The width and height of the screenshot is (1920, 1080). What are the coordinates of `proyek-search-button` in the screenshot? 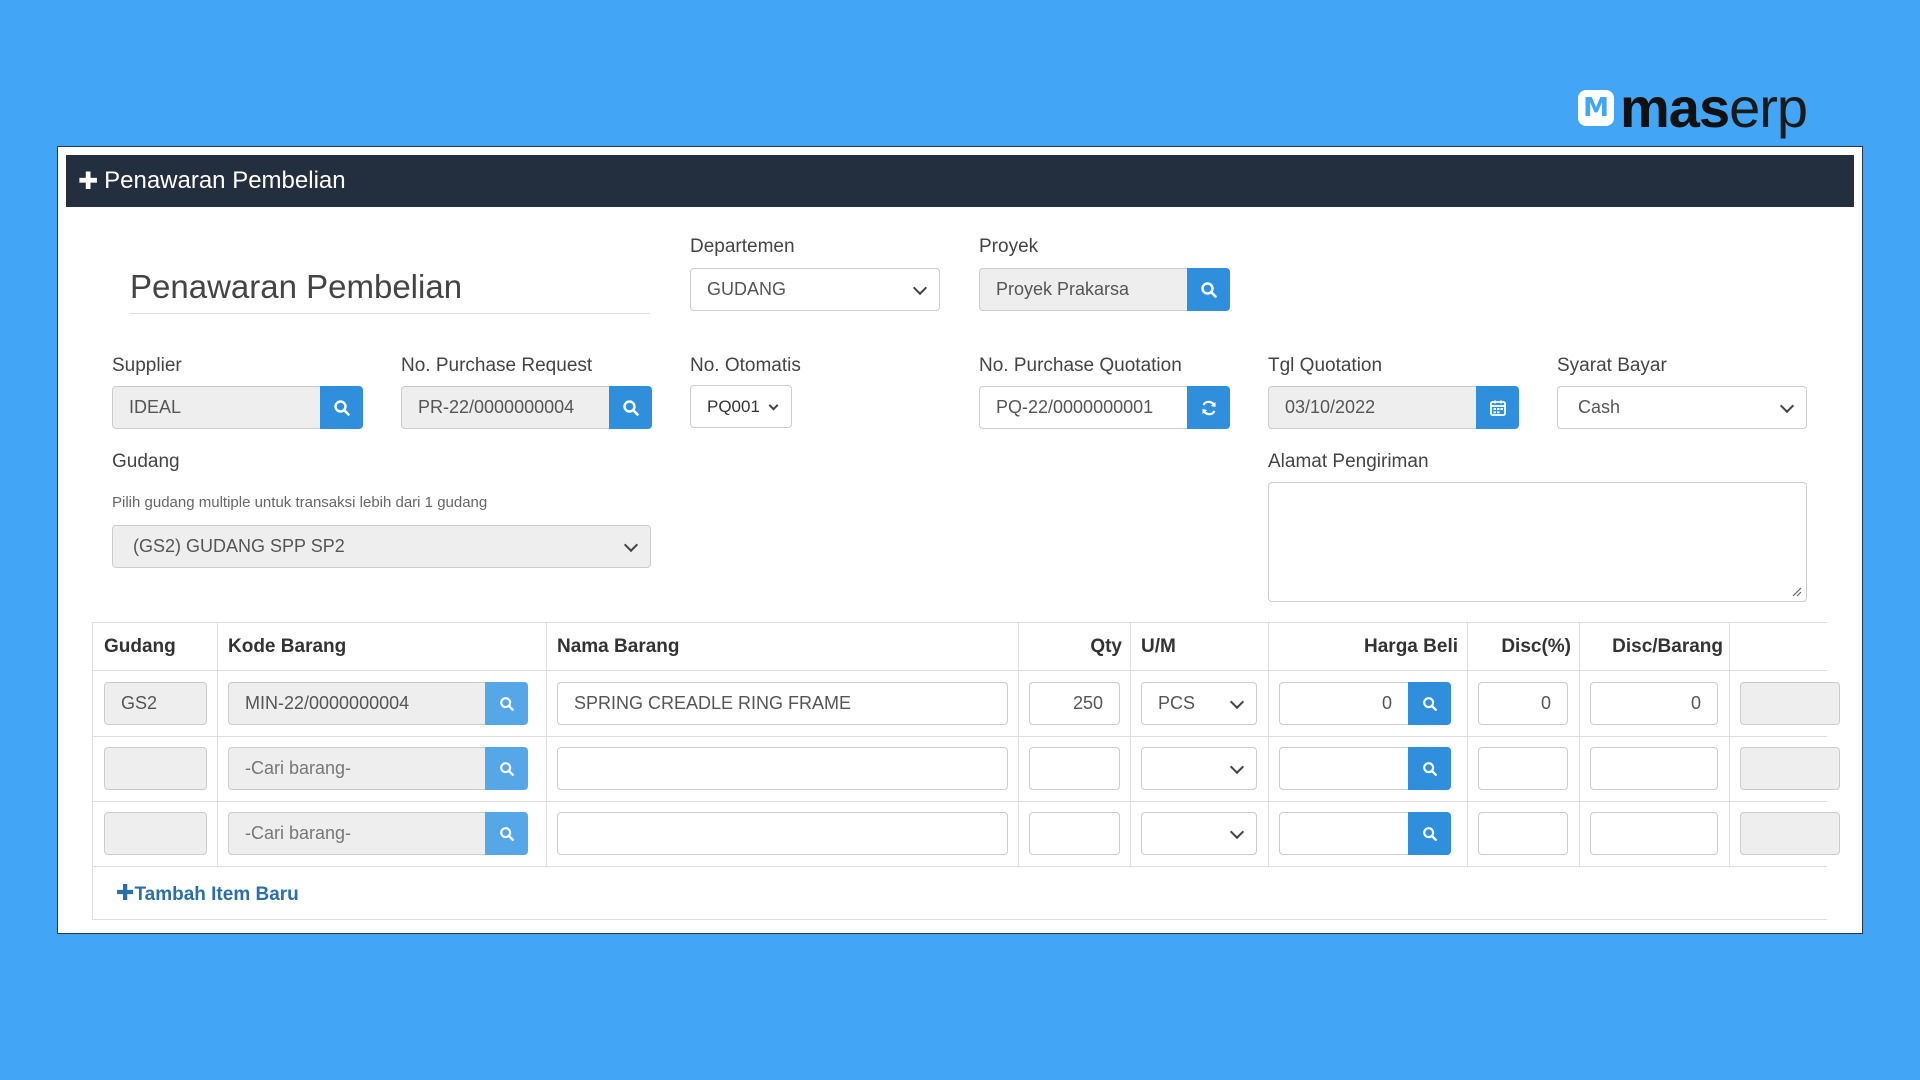 It's located at (1208, 289).